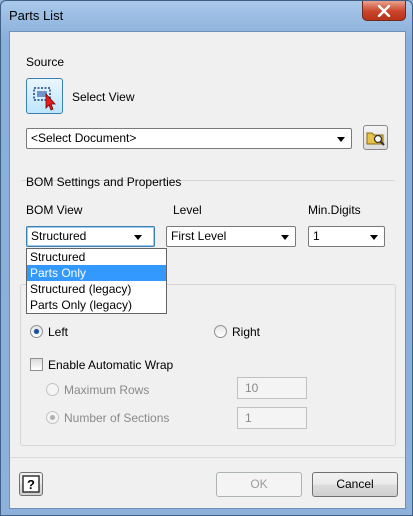 This screenshot has width=413, height=516. Describe the element at coordinates (52, 417) in the screenshot. I see `num-sections-radio` at that location.